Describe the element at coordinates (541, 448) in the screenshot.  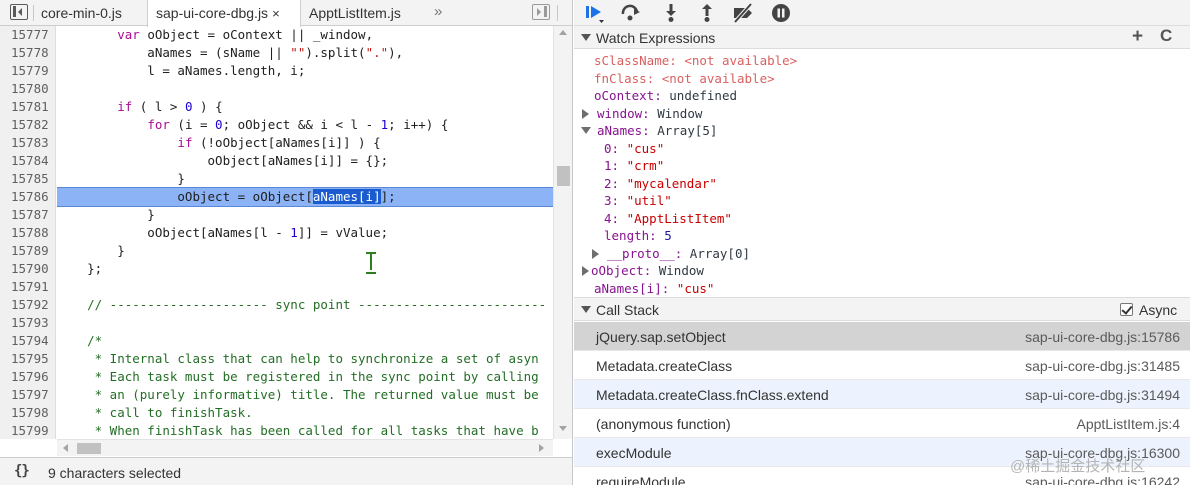
I see `scroll-right-icon` at that location.